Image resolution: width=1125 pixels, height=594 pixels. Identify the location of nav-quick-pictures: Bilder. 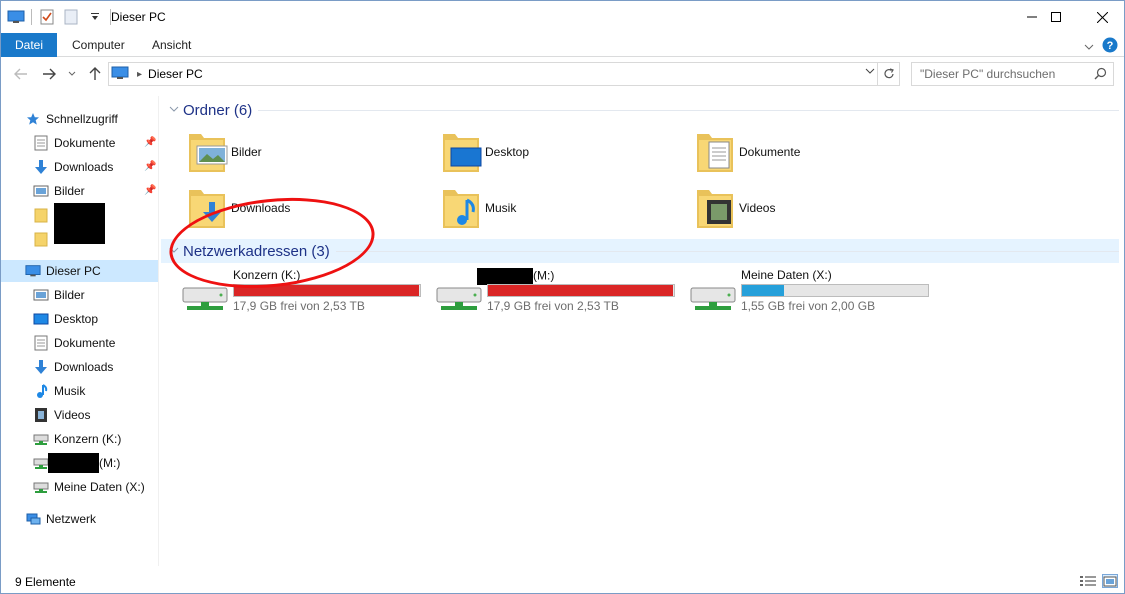
(59, 191).